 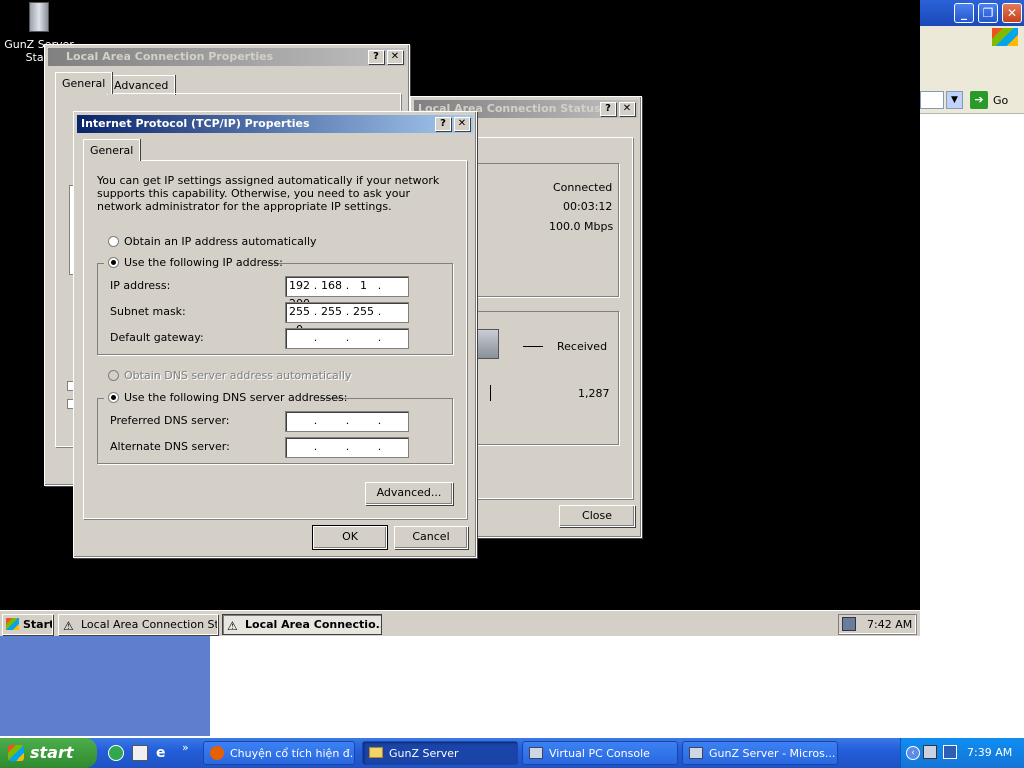 I want to click on quicklaunch-more-icon: », so click(x=185, y=747).